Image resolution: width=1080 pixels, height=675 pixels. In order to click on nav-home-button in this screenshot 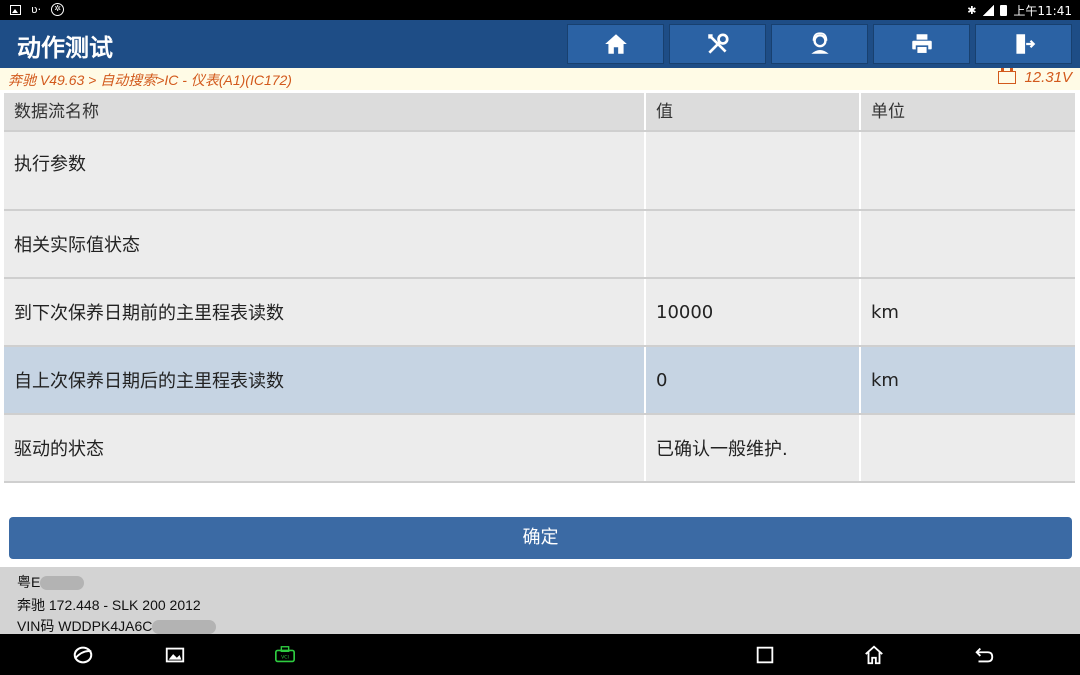, I will do `click(874, 655)`.